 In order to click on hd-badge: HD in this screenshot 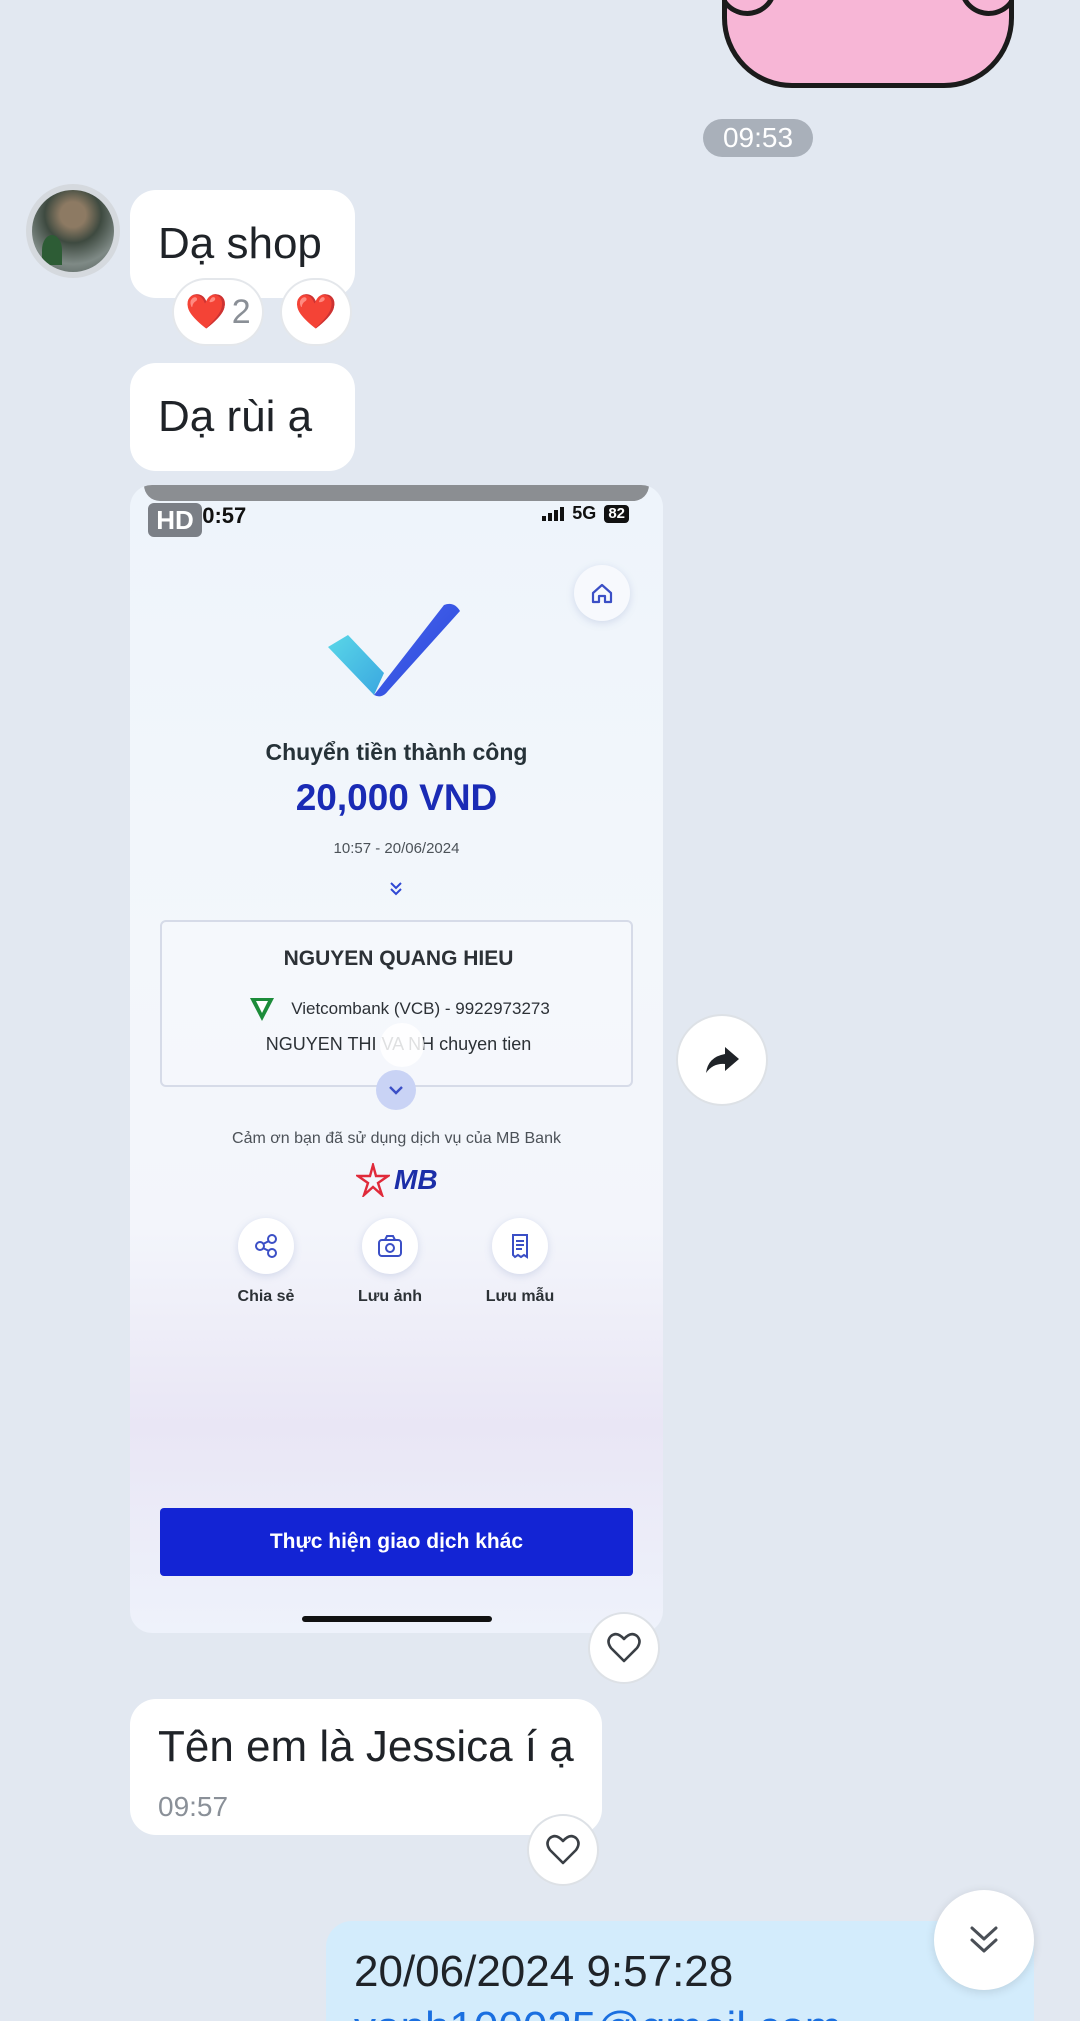, I will do `click(175, 520)`.